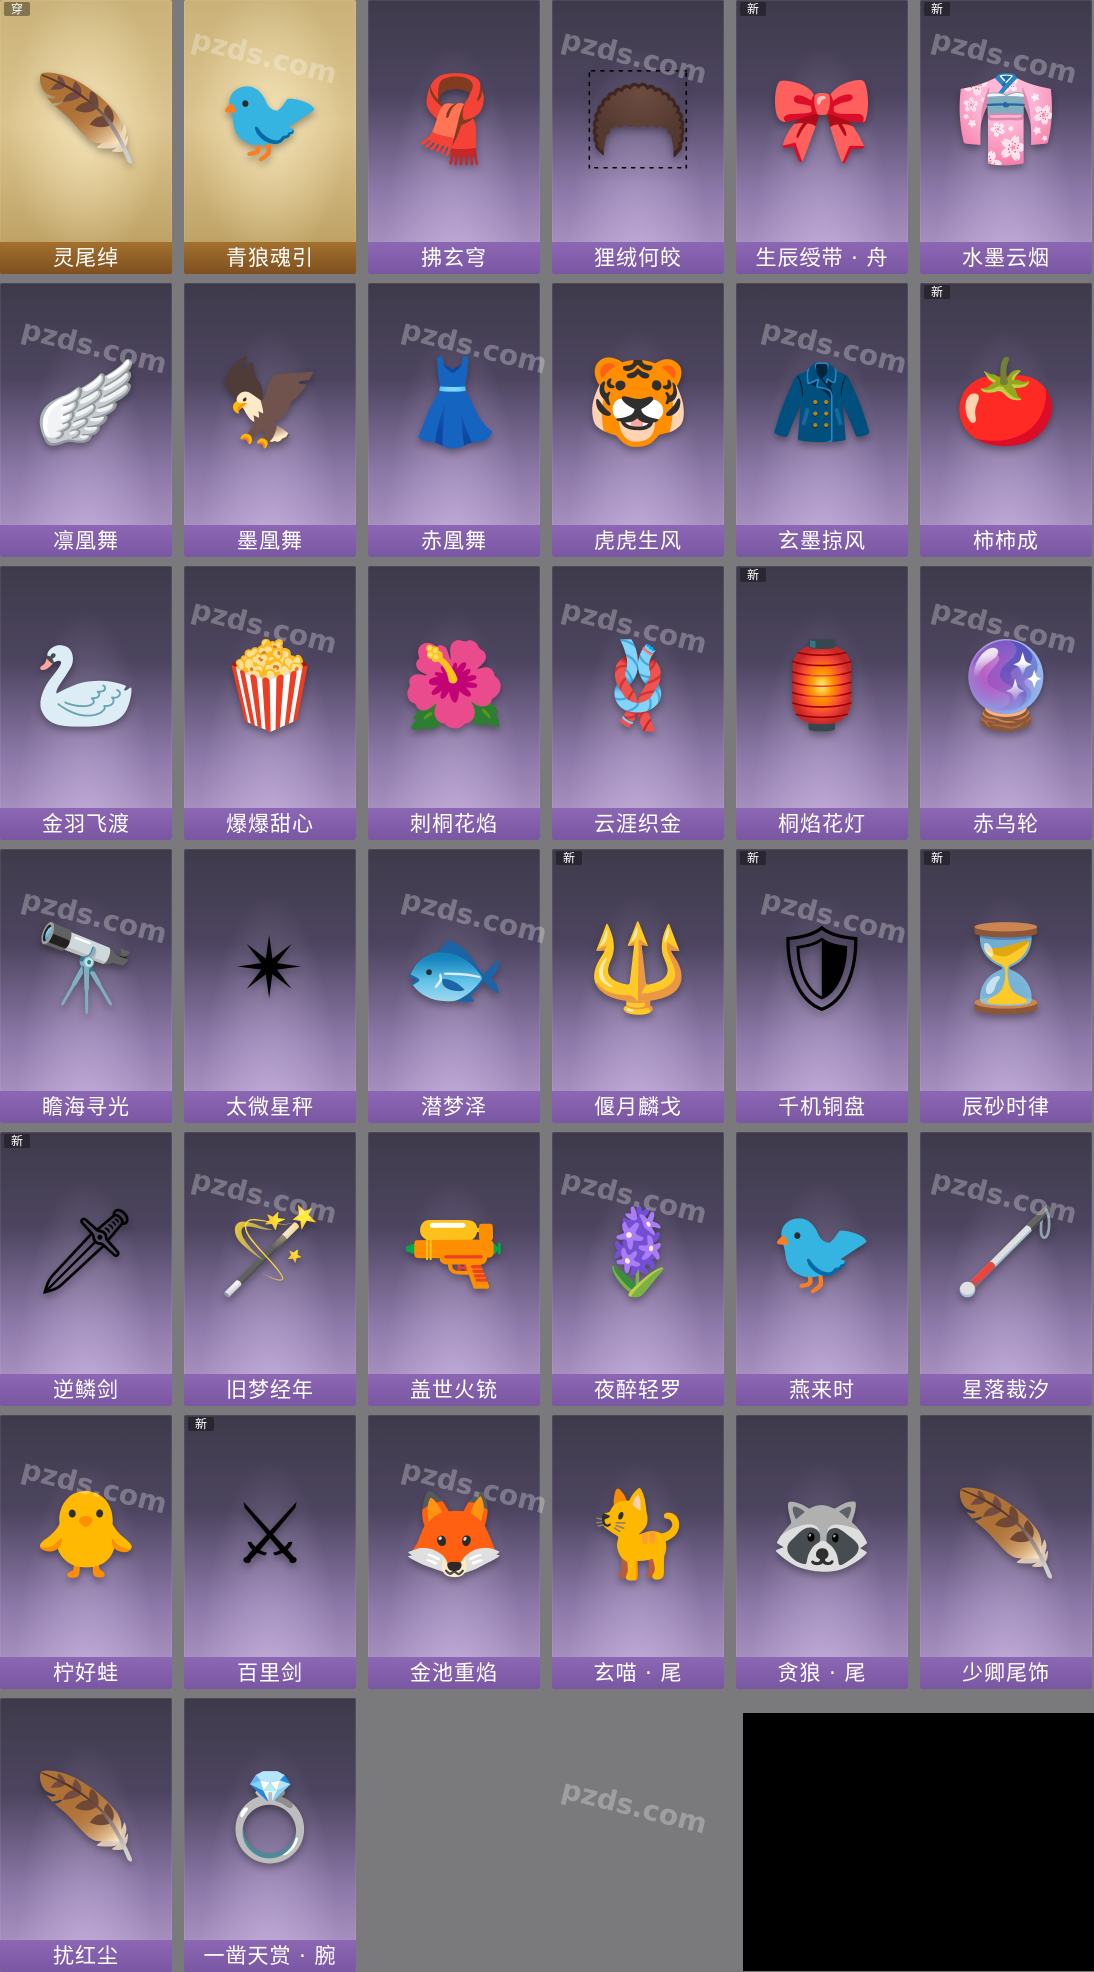  What do you see at coordinates (638, 1390) in the screenshot?
I see `item-label: 夜醉轻罗` at bounding box center [638, 1390].